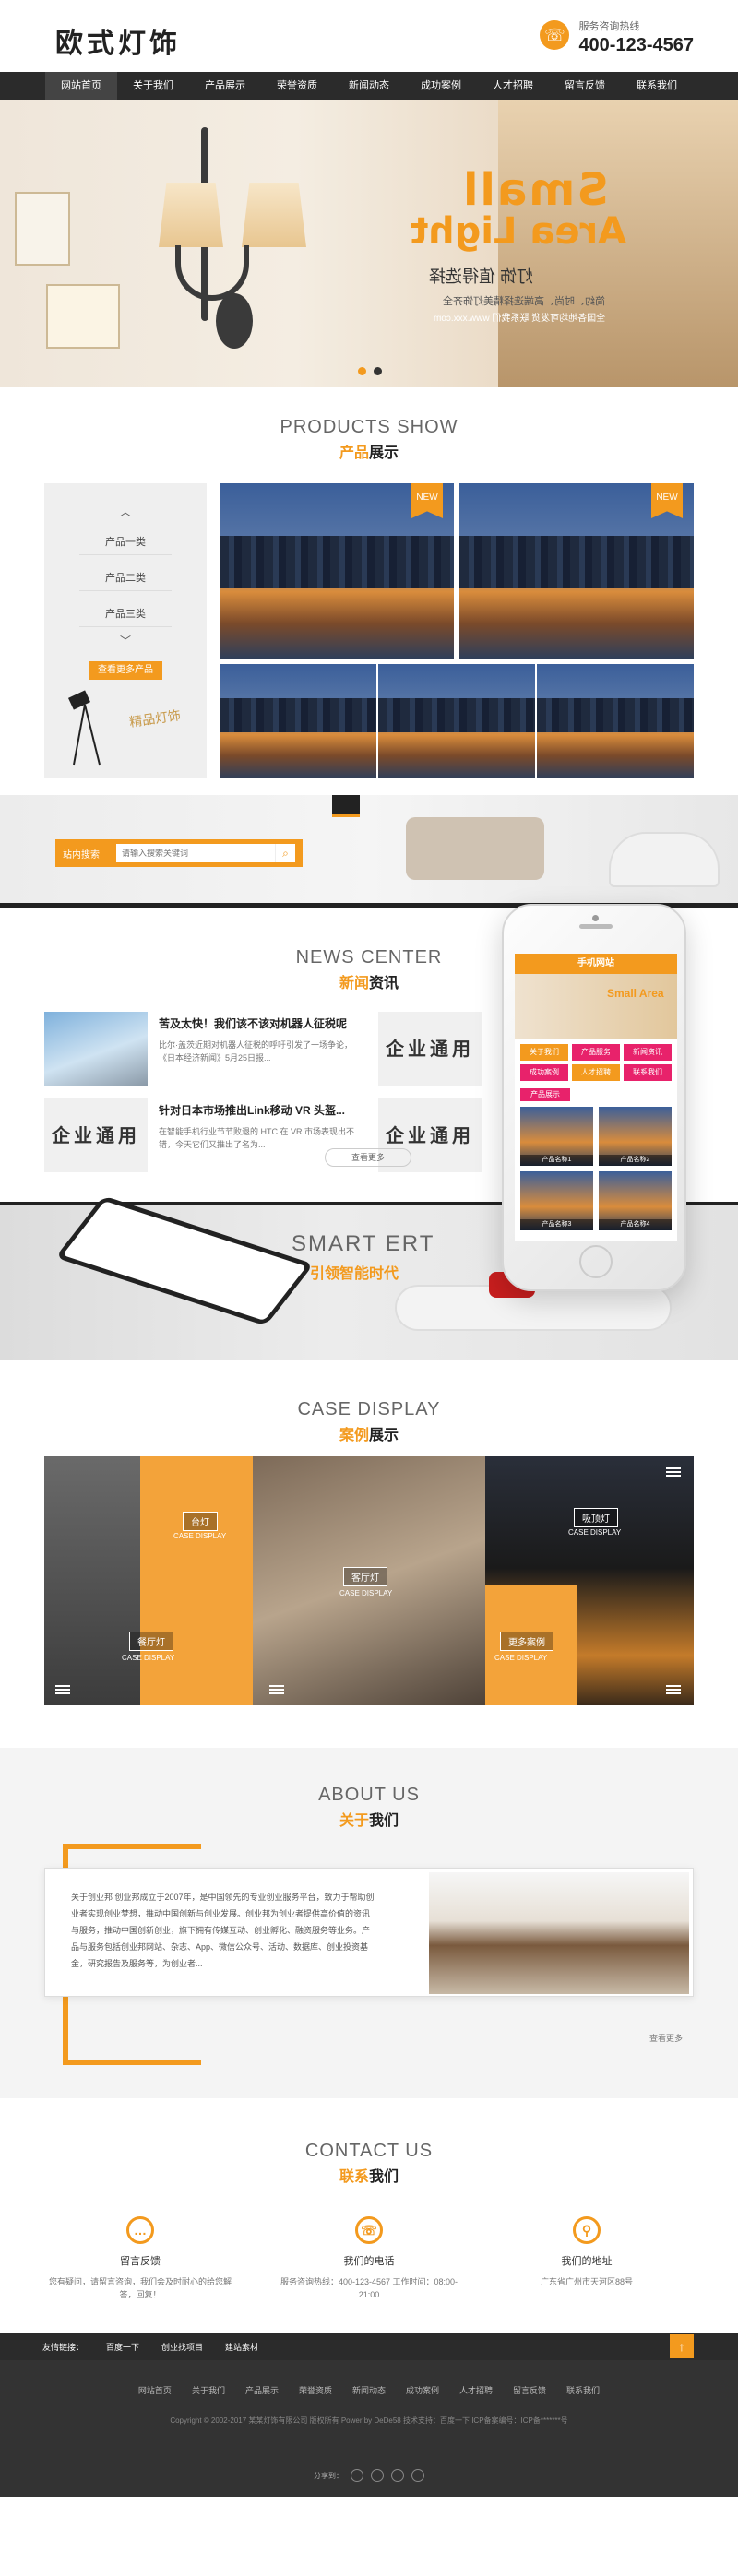 The width and height of the screenshot is (738, 2576). What do you see at coordinates (315, 2390) in the screenshot?
I see `footer-link: 荣誉资质` at bounding box center [315, 2390].